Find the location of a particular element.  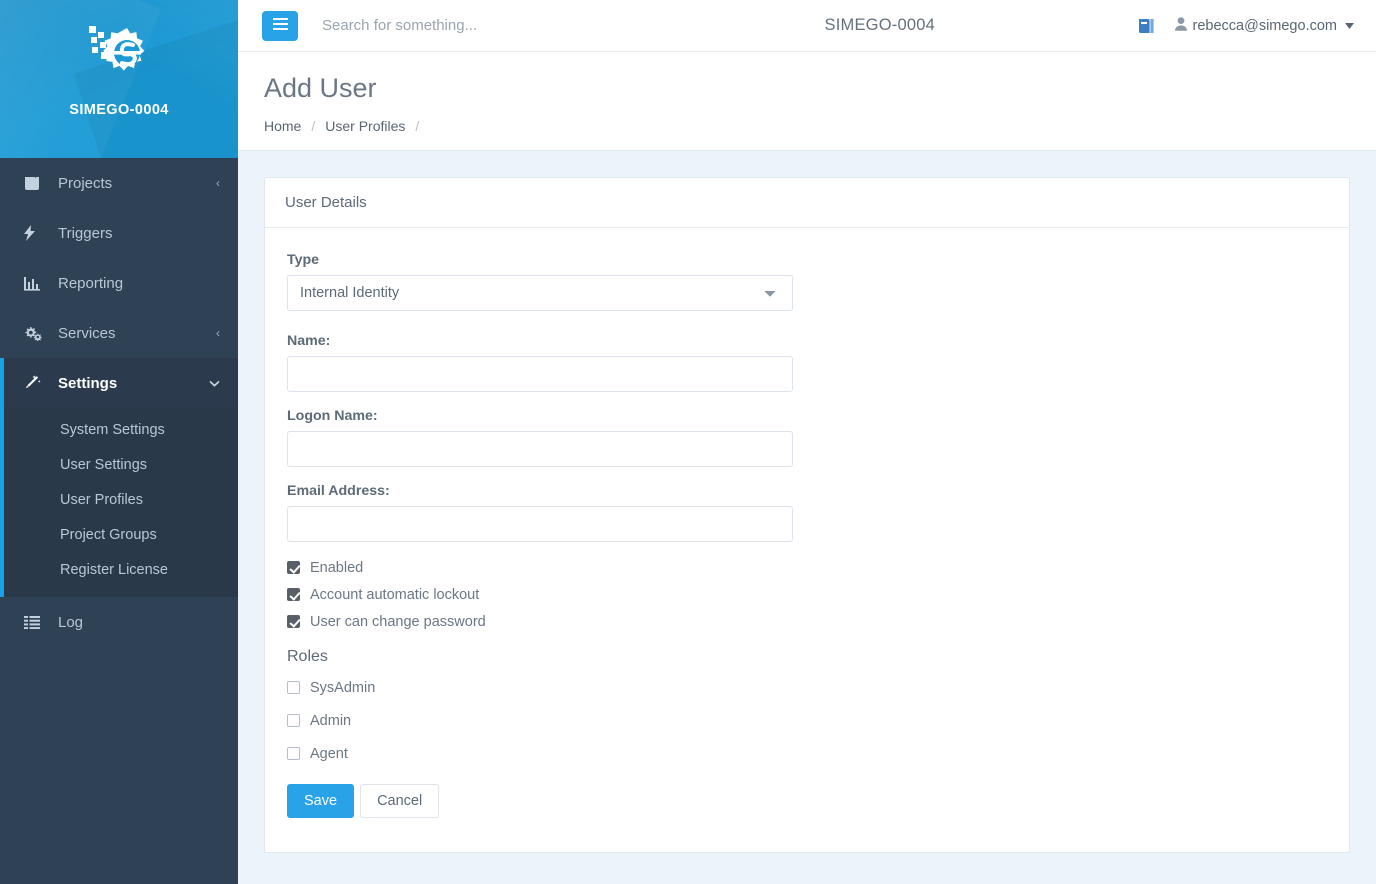

sidebar-item-register-license: Register License is located at coordinates (119, 569).